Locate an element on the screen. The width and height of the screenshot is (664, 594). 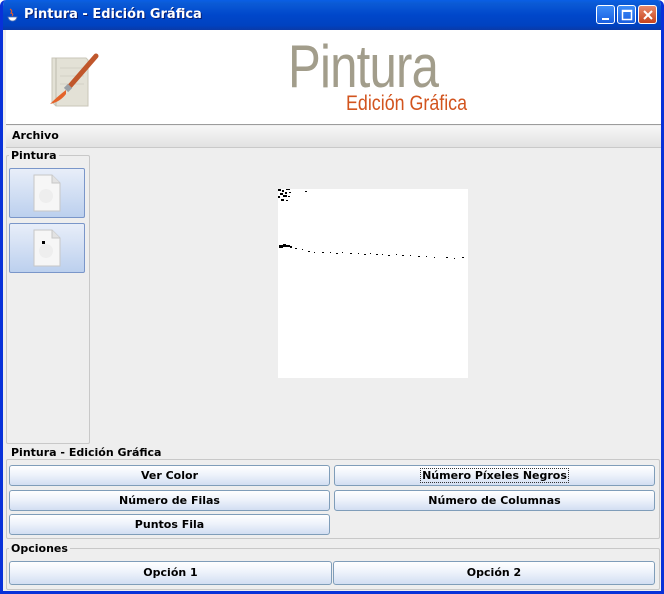
logo-title: Pintura is located at coordinates (363, 66).